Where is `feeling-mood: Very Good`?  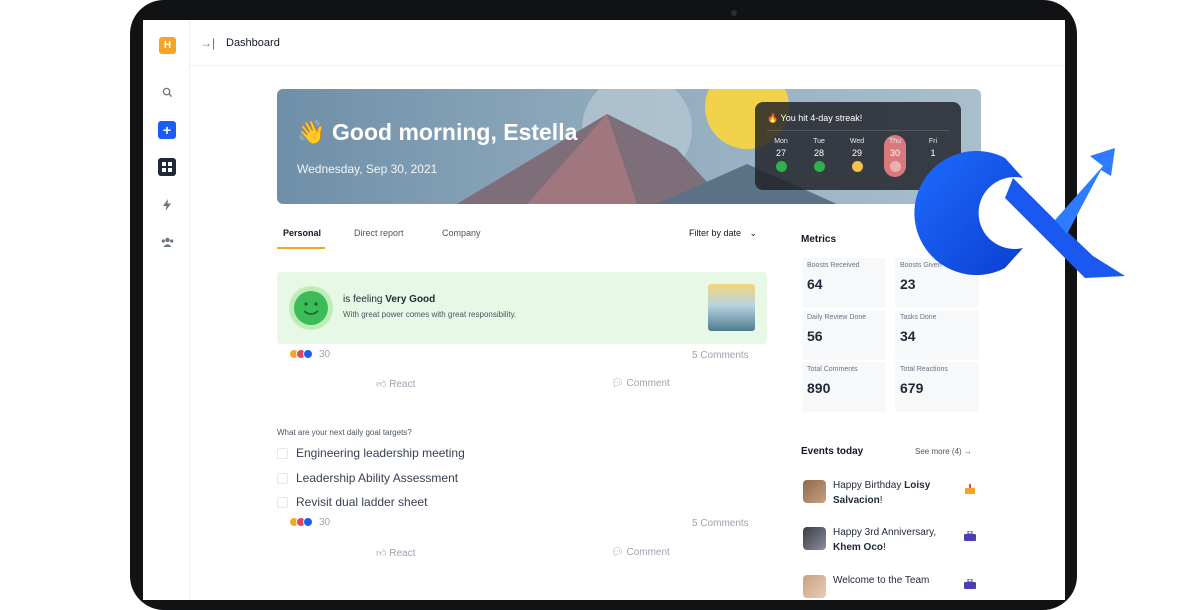
feeling-mood: Very Good is located at coordinates (410, 299).